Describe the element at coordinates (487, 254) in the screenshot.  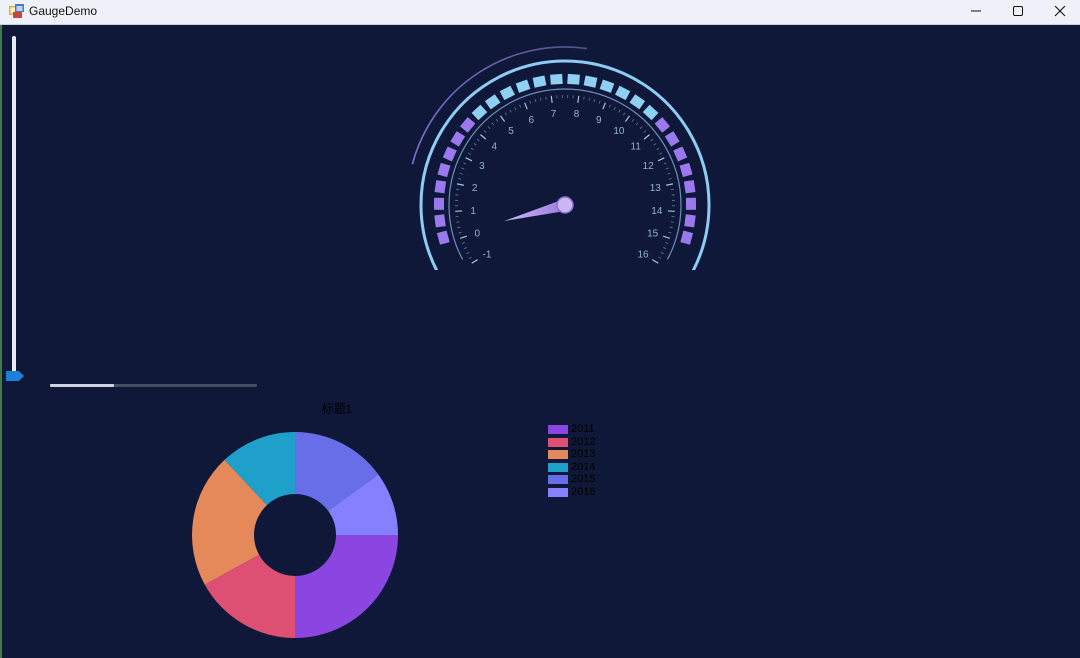
I see `gauge-tick-label: -1` at that location.